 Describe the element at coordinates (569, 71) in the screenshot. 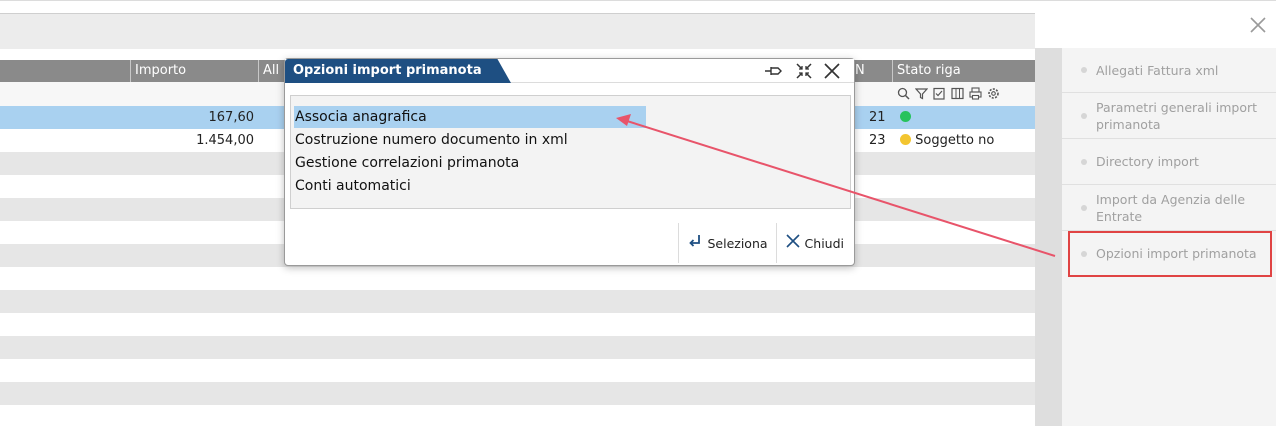

I see `dialog-titlebar: Opzioni import primanota` at that location.